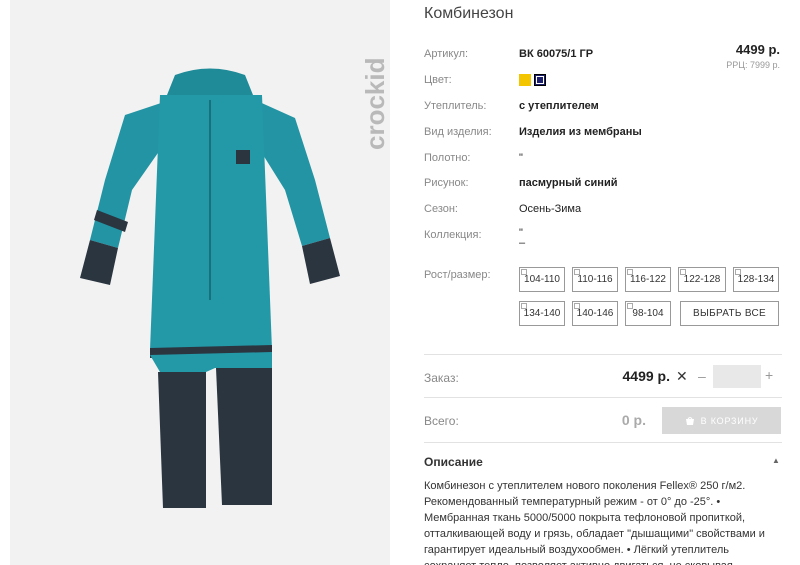  I want to click on description-title: Описание, so click(453, 462).